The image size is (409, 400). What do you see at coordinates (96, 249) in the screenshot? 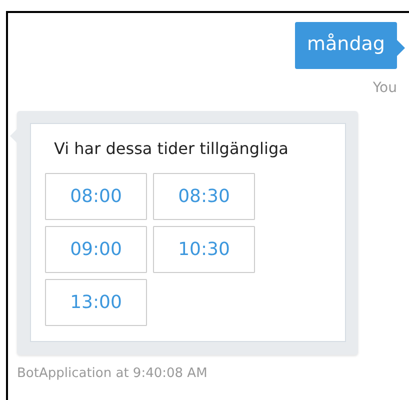
I see `time-option-button: 09:00` at bounding box center [96, 249].